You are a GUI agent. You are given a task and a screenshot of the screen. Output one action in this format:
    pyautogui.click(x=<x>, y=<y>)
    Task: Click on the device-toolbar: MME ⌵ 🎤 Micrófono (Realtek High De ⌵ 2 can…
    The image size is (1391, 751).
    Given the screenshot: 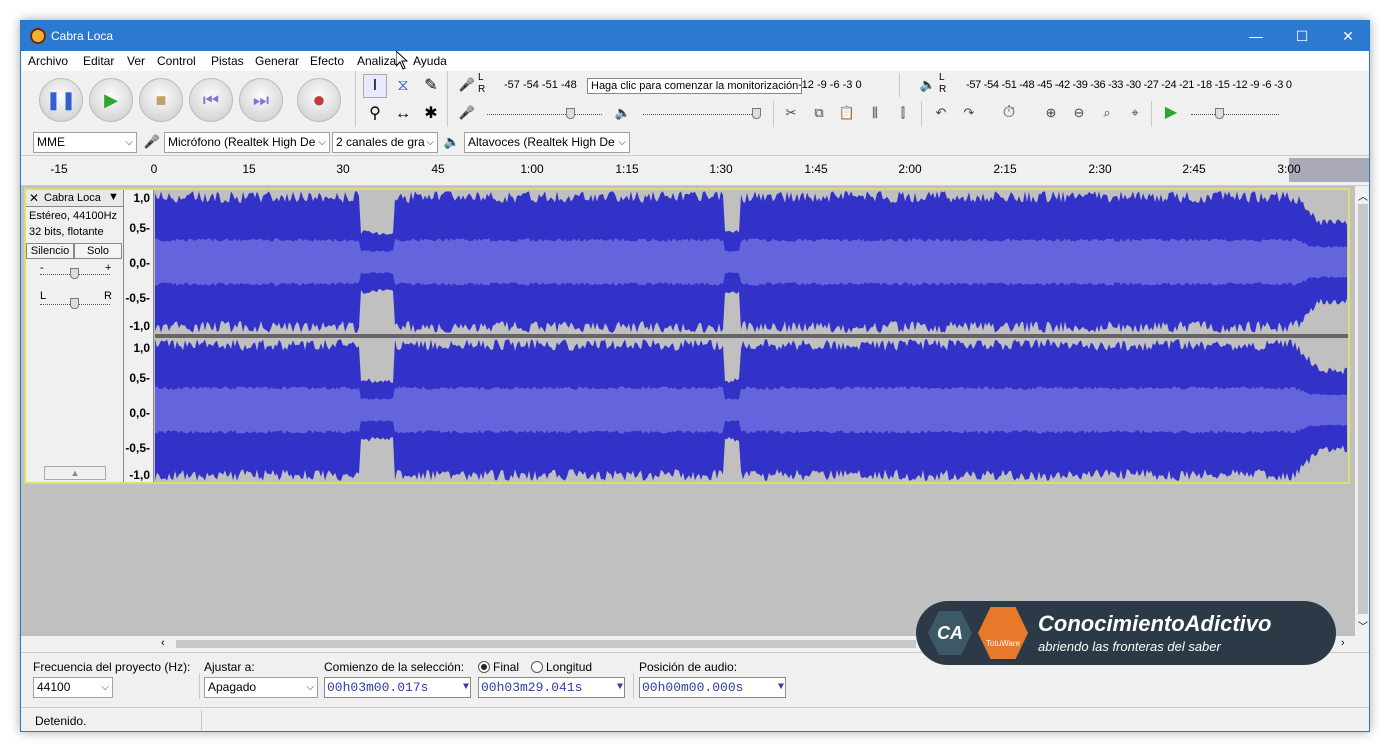 What is the action you would take?
    pyautogui.click(x=695, y=142)
    